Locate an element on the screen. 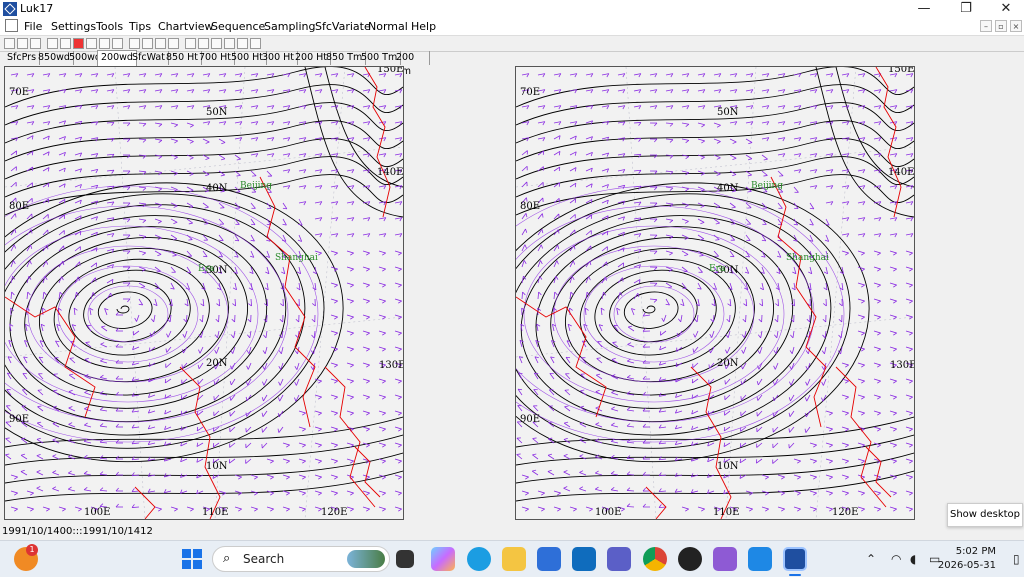 The height and width of the screenshot is (577, 1024). clock: 5:02 PM 2026-05-31 is located at coordinates (967, 559).